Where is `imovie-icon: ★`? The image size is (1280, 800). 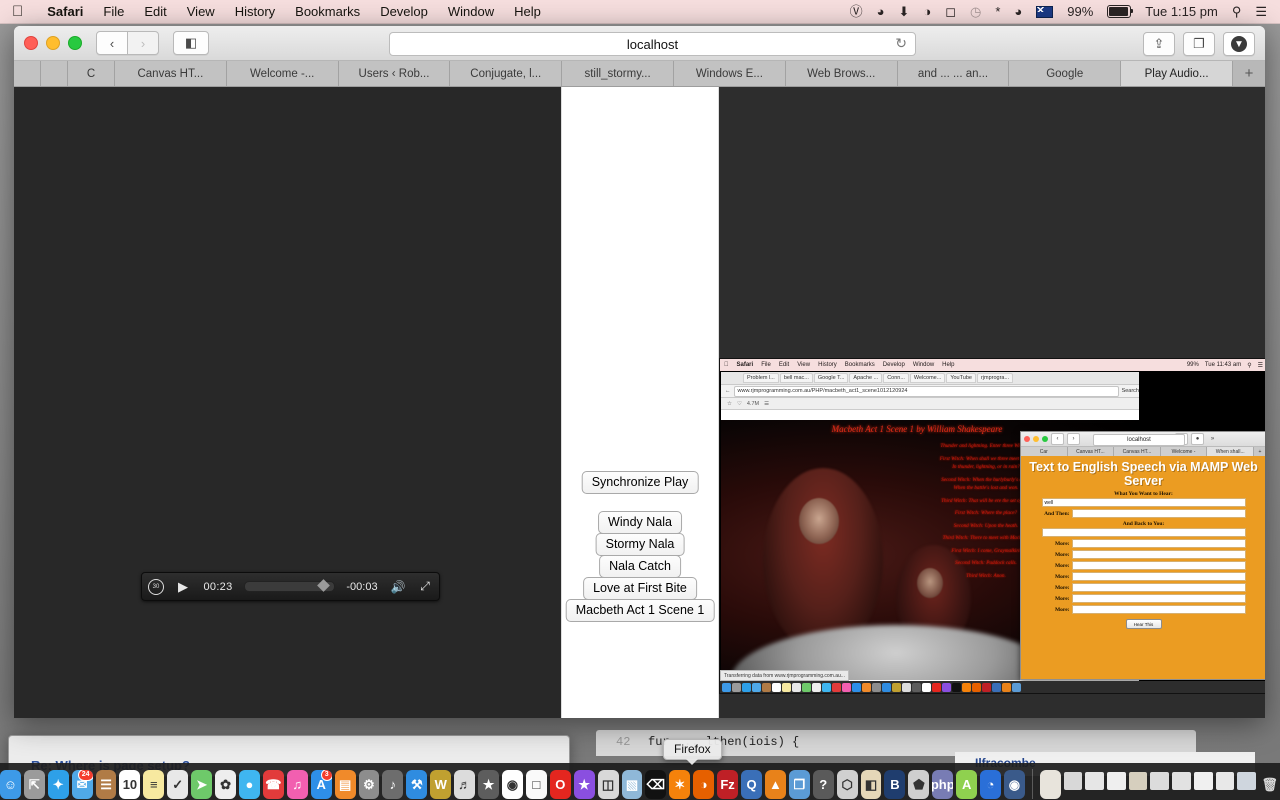
imovie-icon: ★ is located at coordinates (488, 784).